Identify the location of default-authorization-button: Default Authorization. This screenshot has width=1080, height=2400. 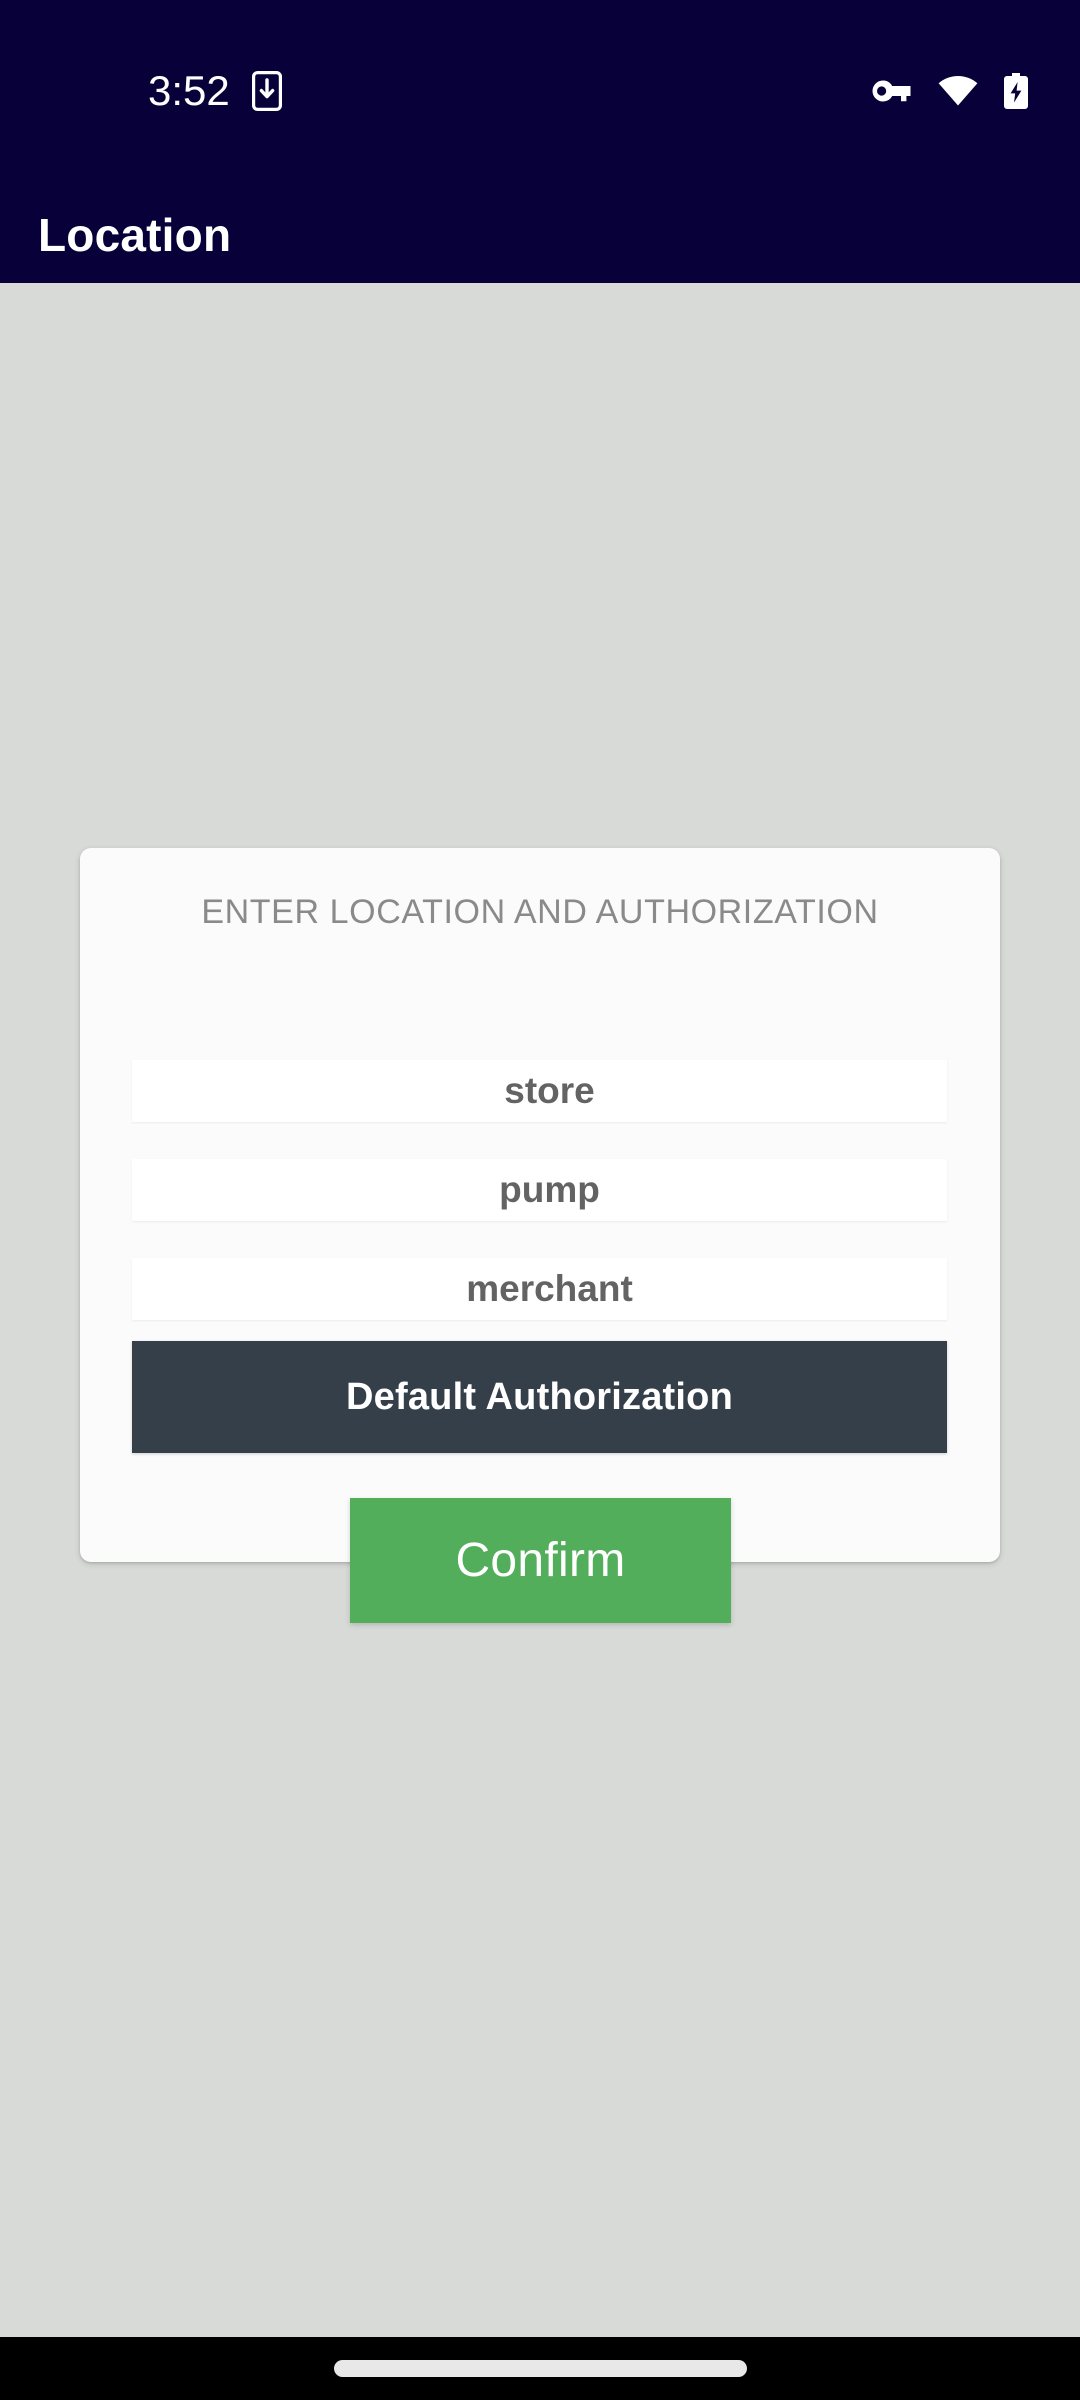
(539, 1397).